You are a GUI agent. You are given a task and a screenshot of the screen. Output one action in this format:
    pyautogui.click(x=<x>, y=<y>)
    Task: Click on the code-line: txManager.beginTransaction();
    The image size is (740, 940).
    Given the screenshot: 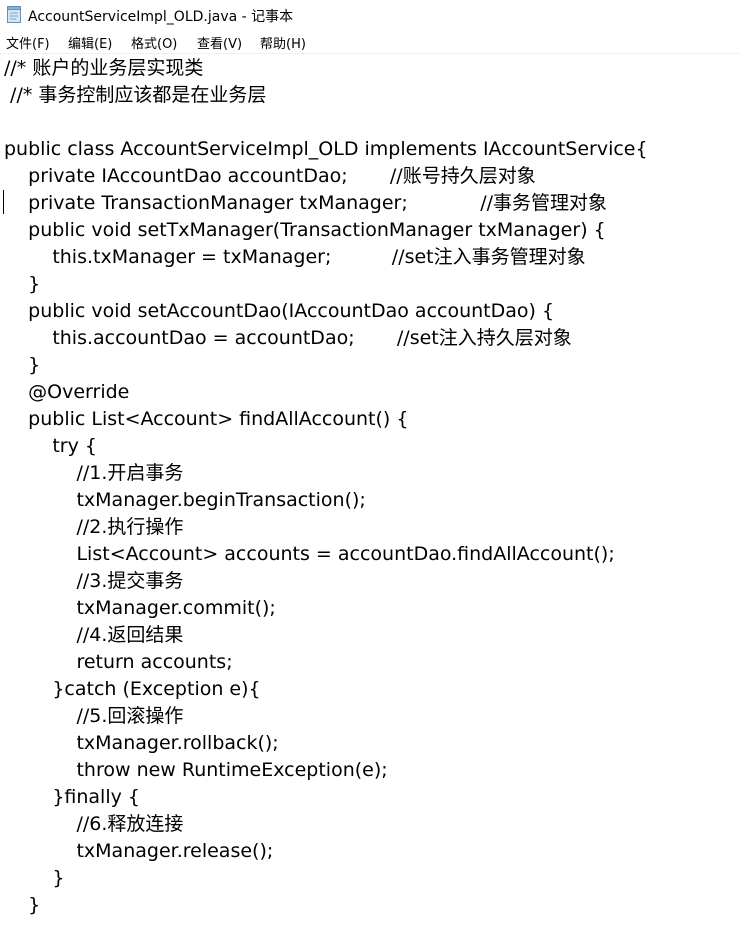 What is the action you would take?
    pyautogui.click(x=185, y=500)
    